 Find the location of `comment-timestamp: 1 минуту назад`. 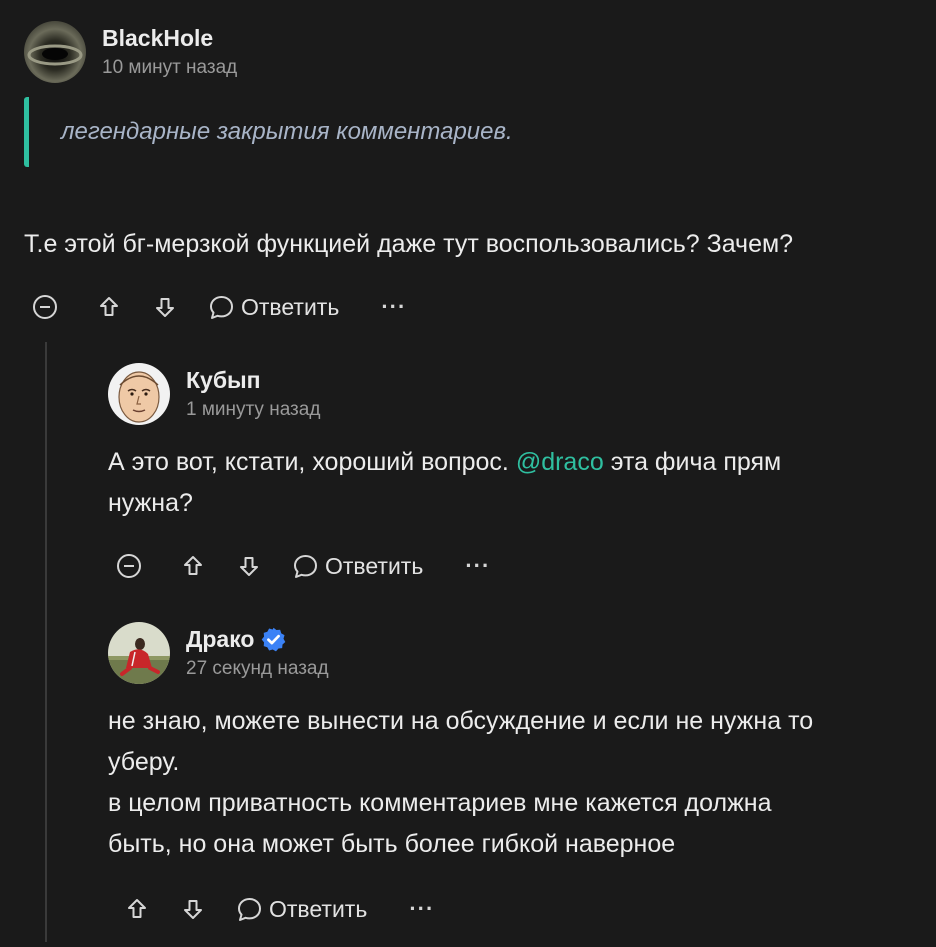

comment-timestamp: 1 минуту назад is located at coordinates (253, 410).